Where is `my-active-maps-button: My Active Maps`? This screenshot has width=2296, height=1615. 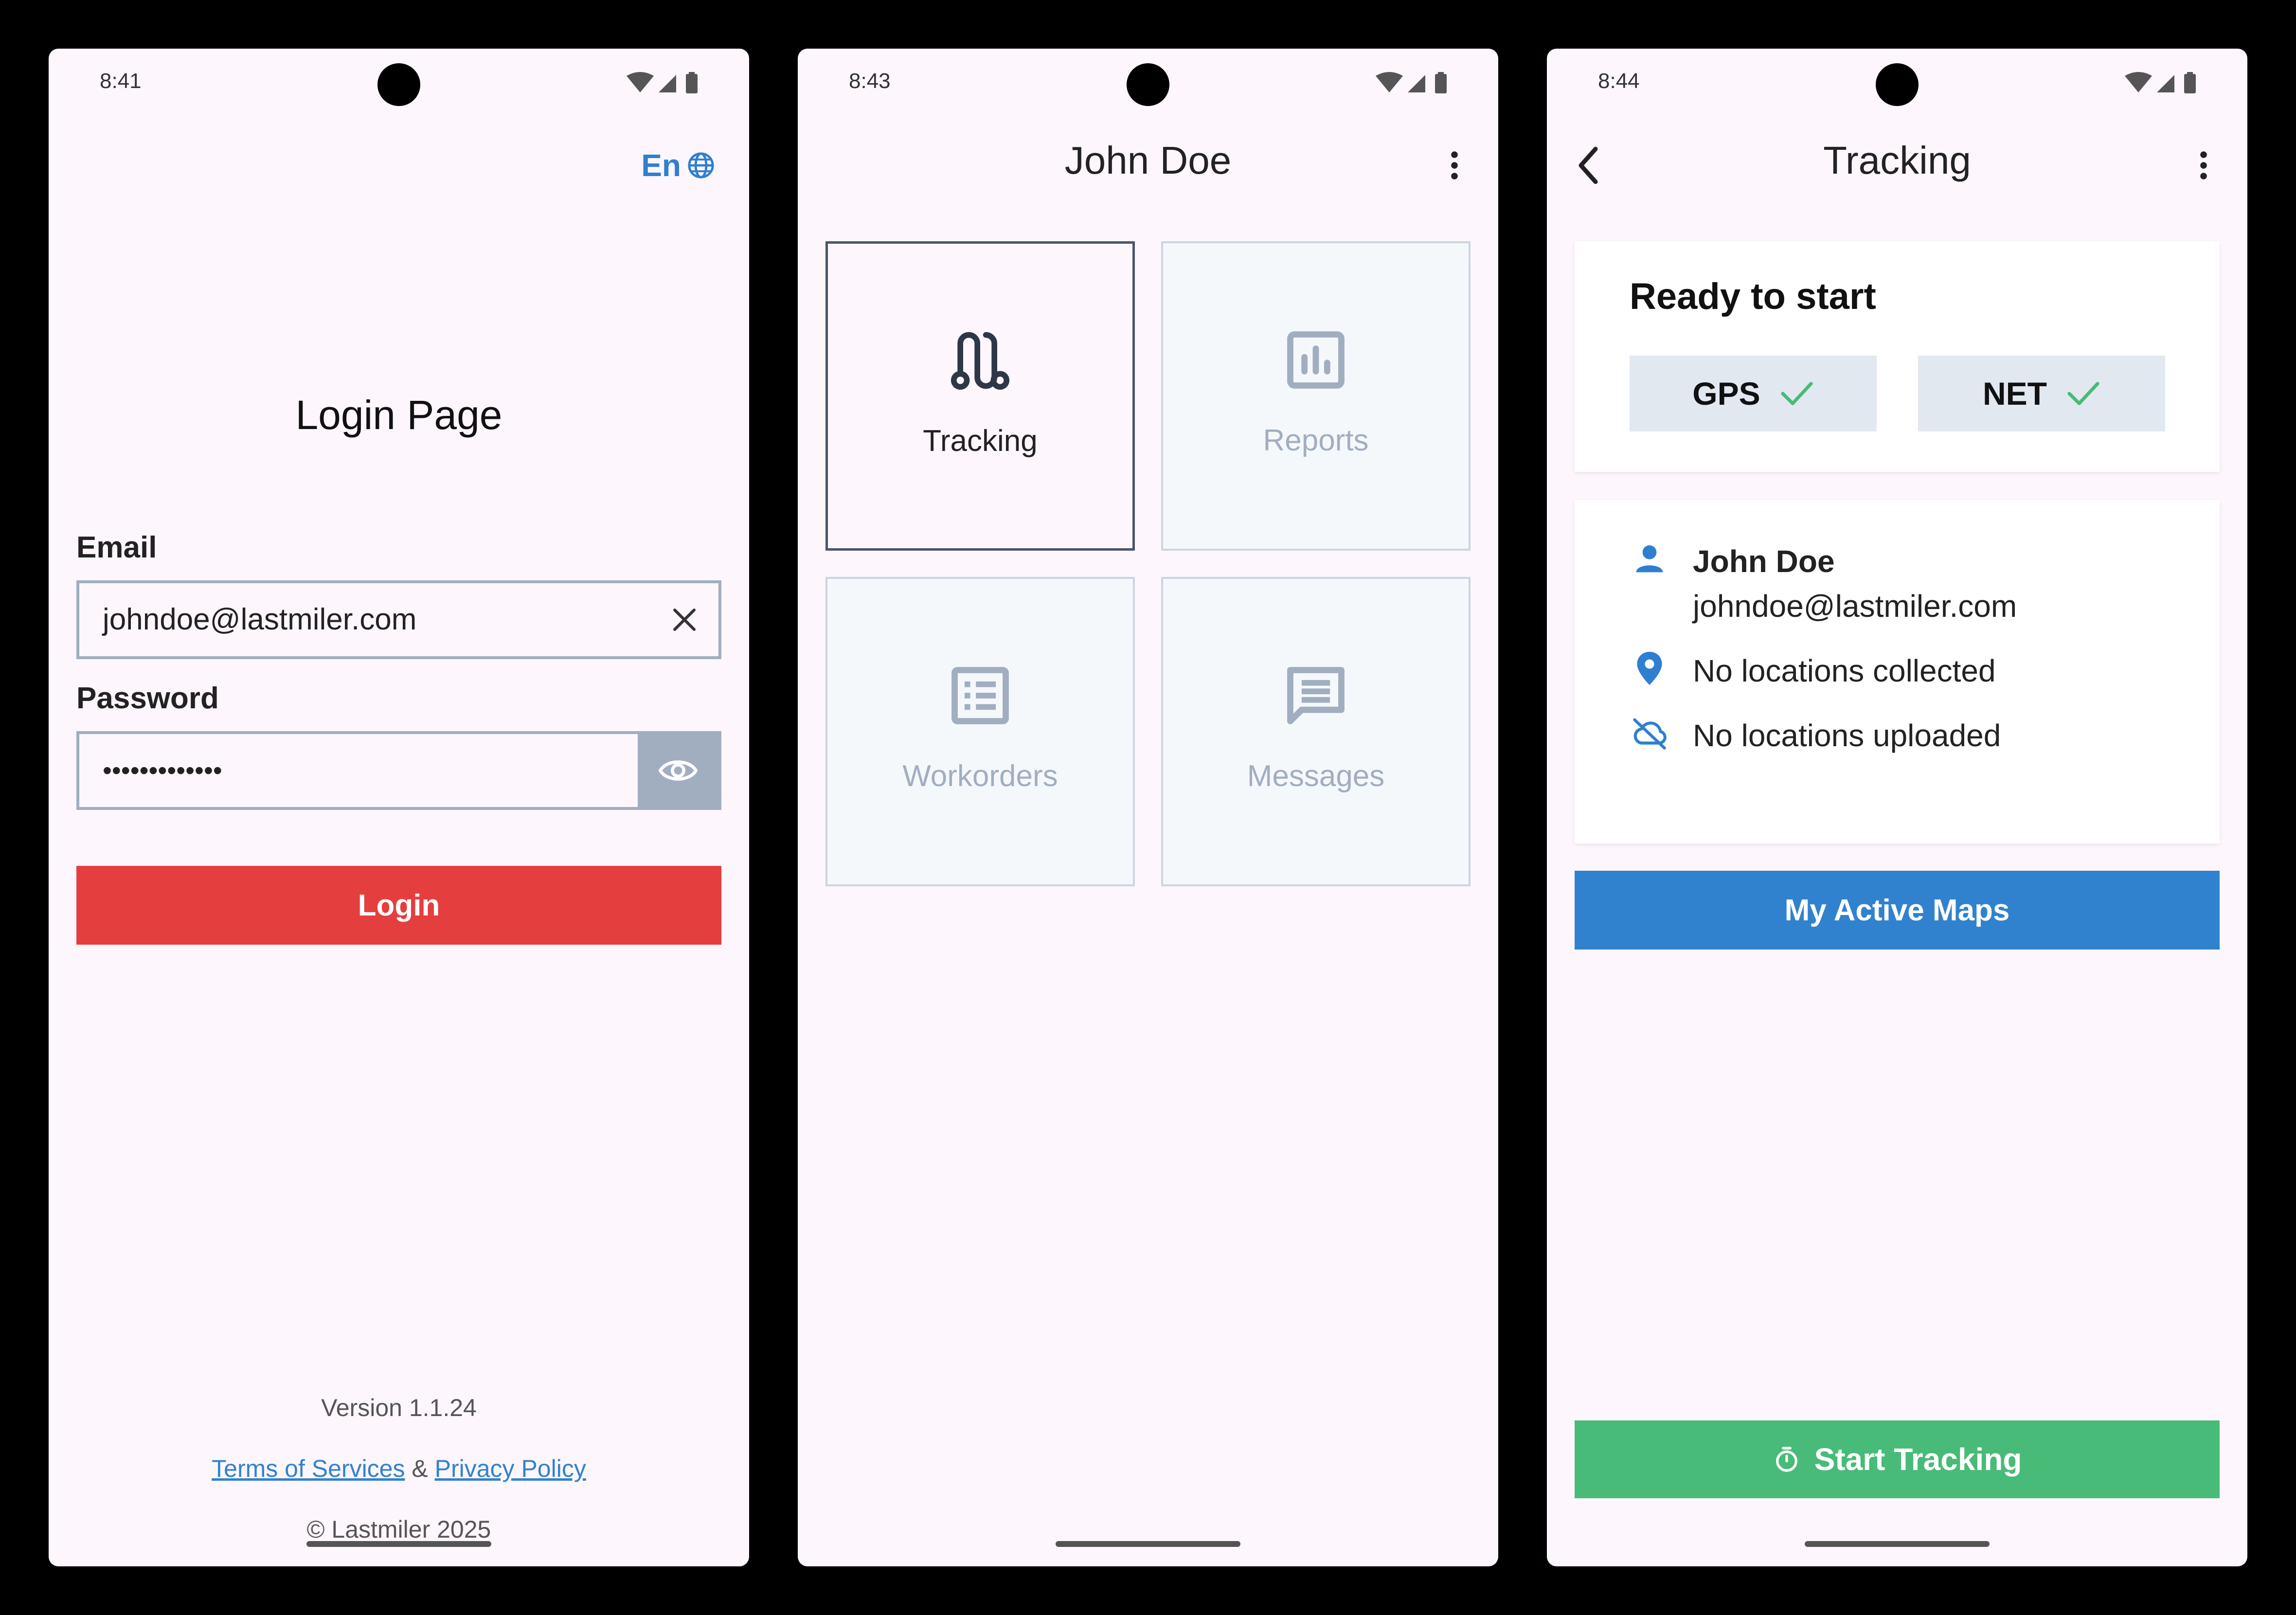 my-active-maps-button: My Active Maps is located at coordinates (1897, 910).